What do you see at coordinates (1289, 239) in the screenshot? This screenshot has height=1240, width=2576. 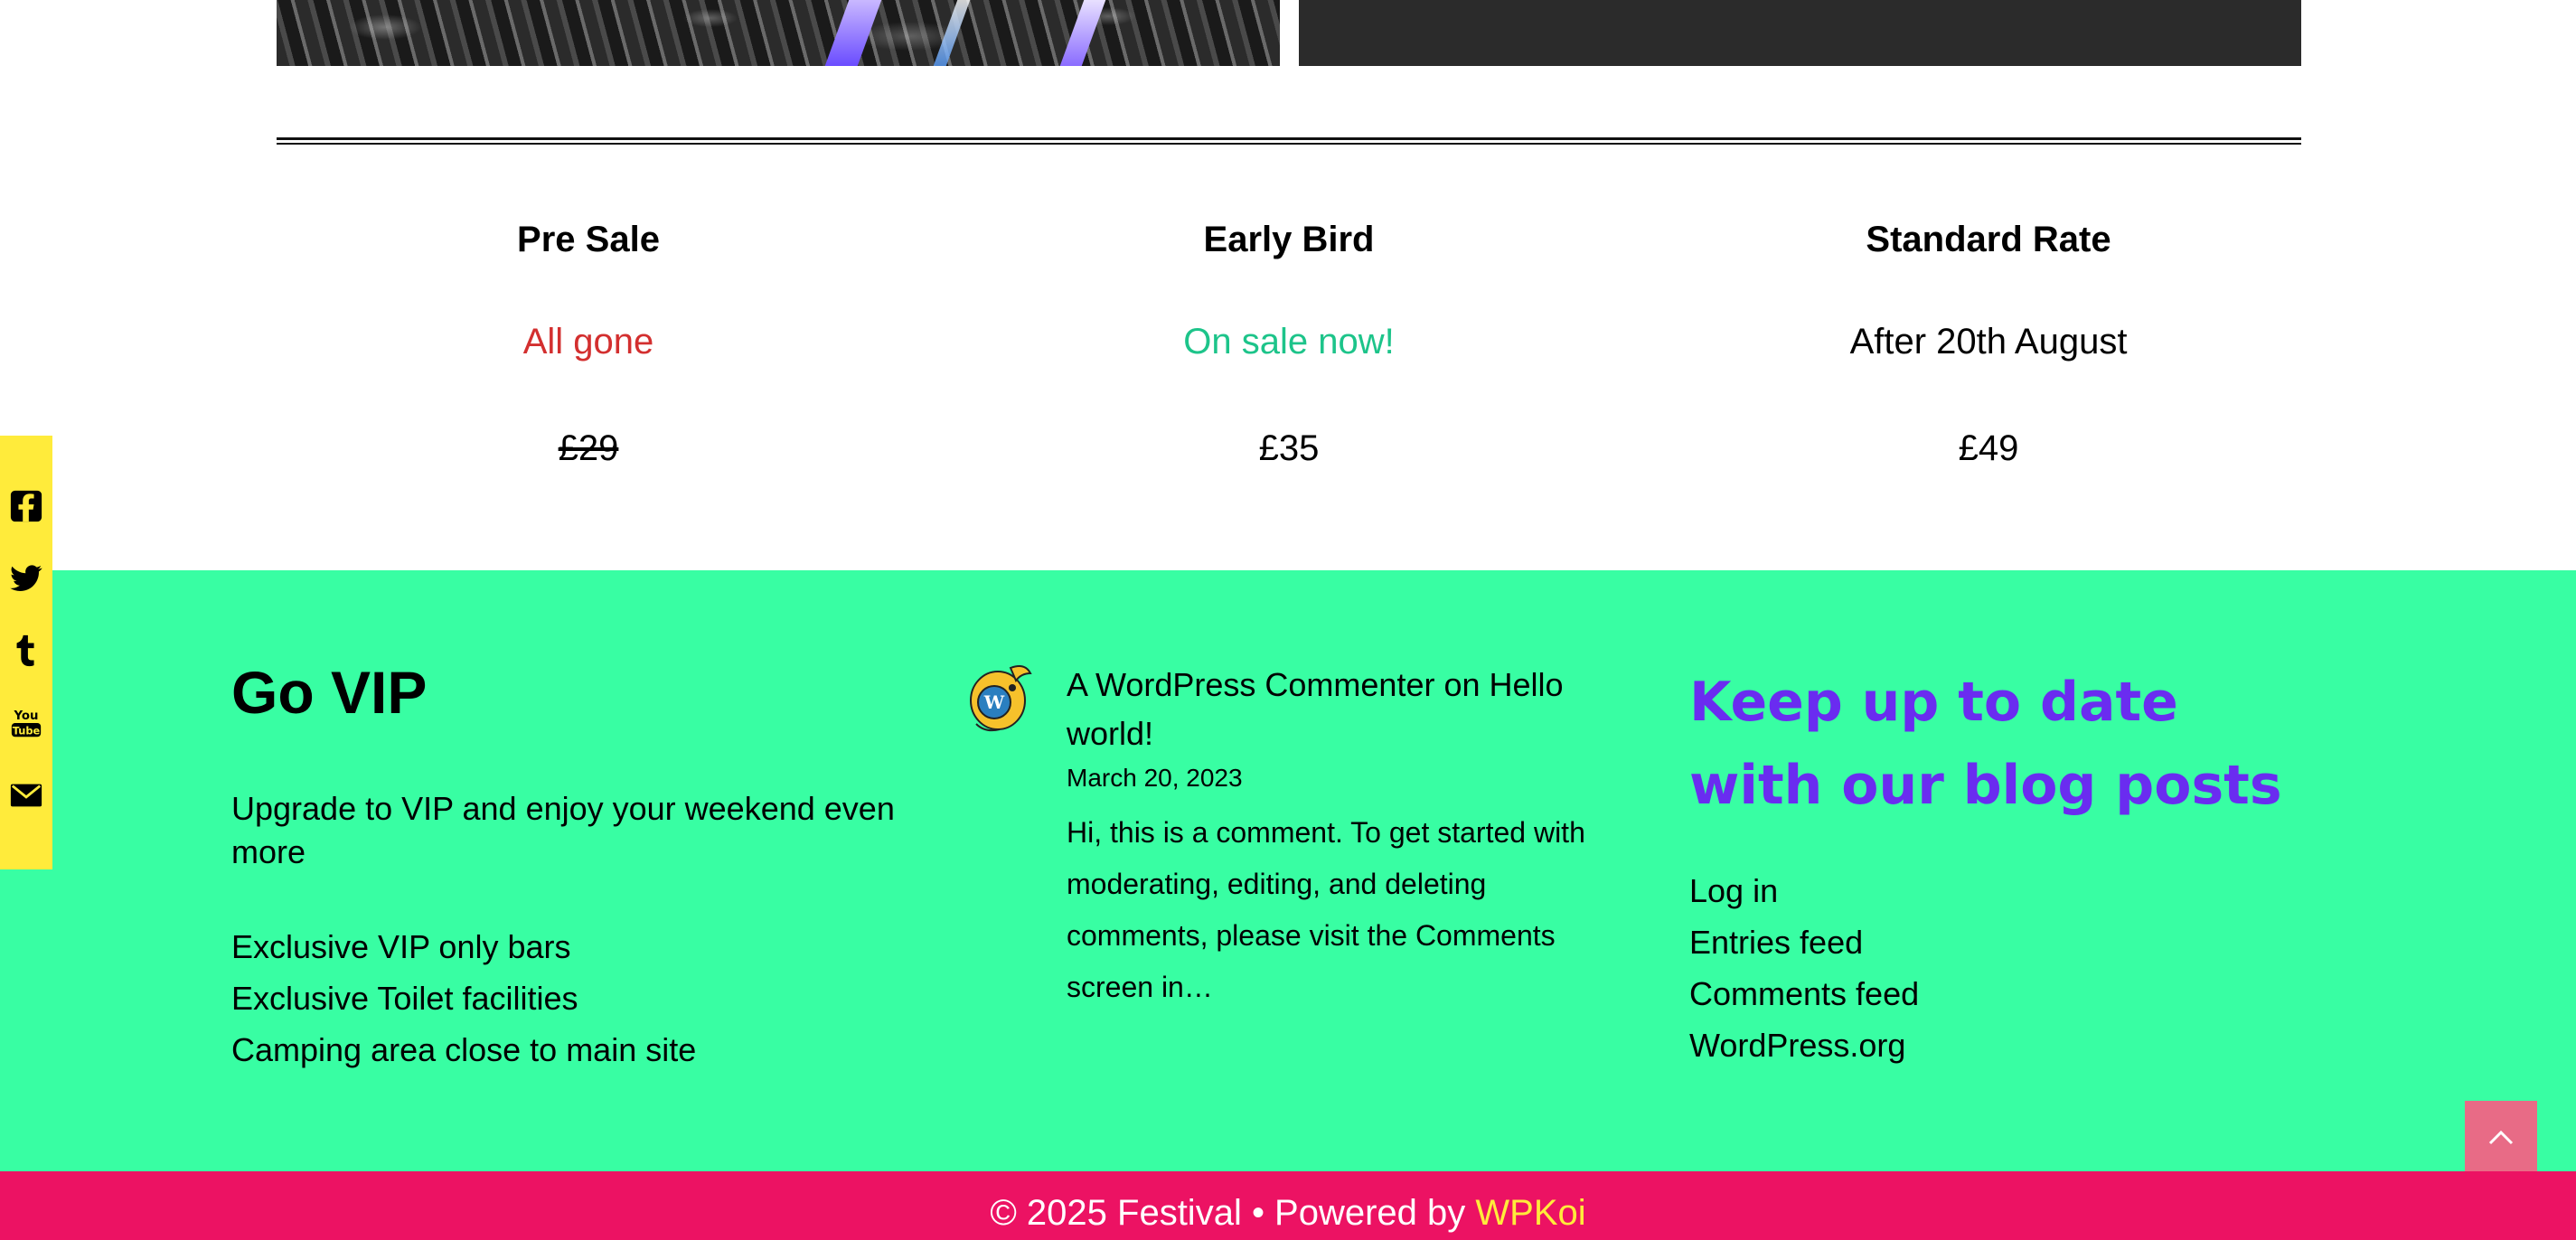 I see `tier-name: Early Bird` at bounding box center [1289, 239].